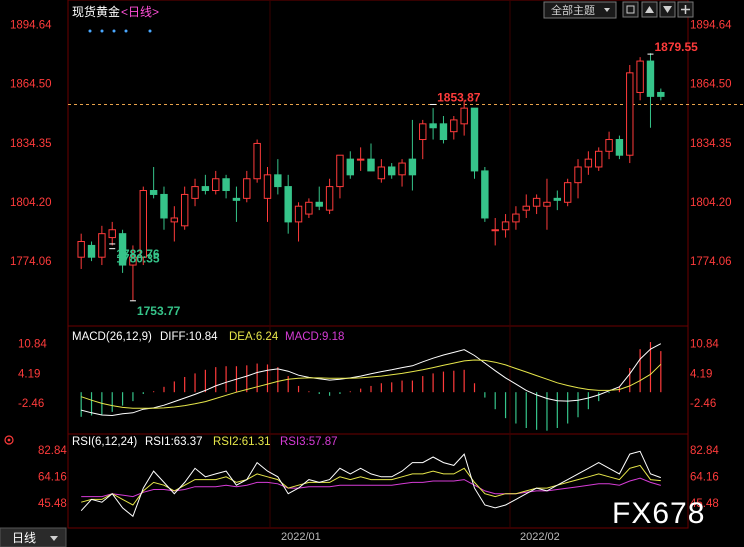 The image size is (744, 547). Describe the element at coordinates (459, 97) in the screenshot. I see `annotation-label: 1853.87` at that location.